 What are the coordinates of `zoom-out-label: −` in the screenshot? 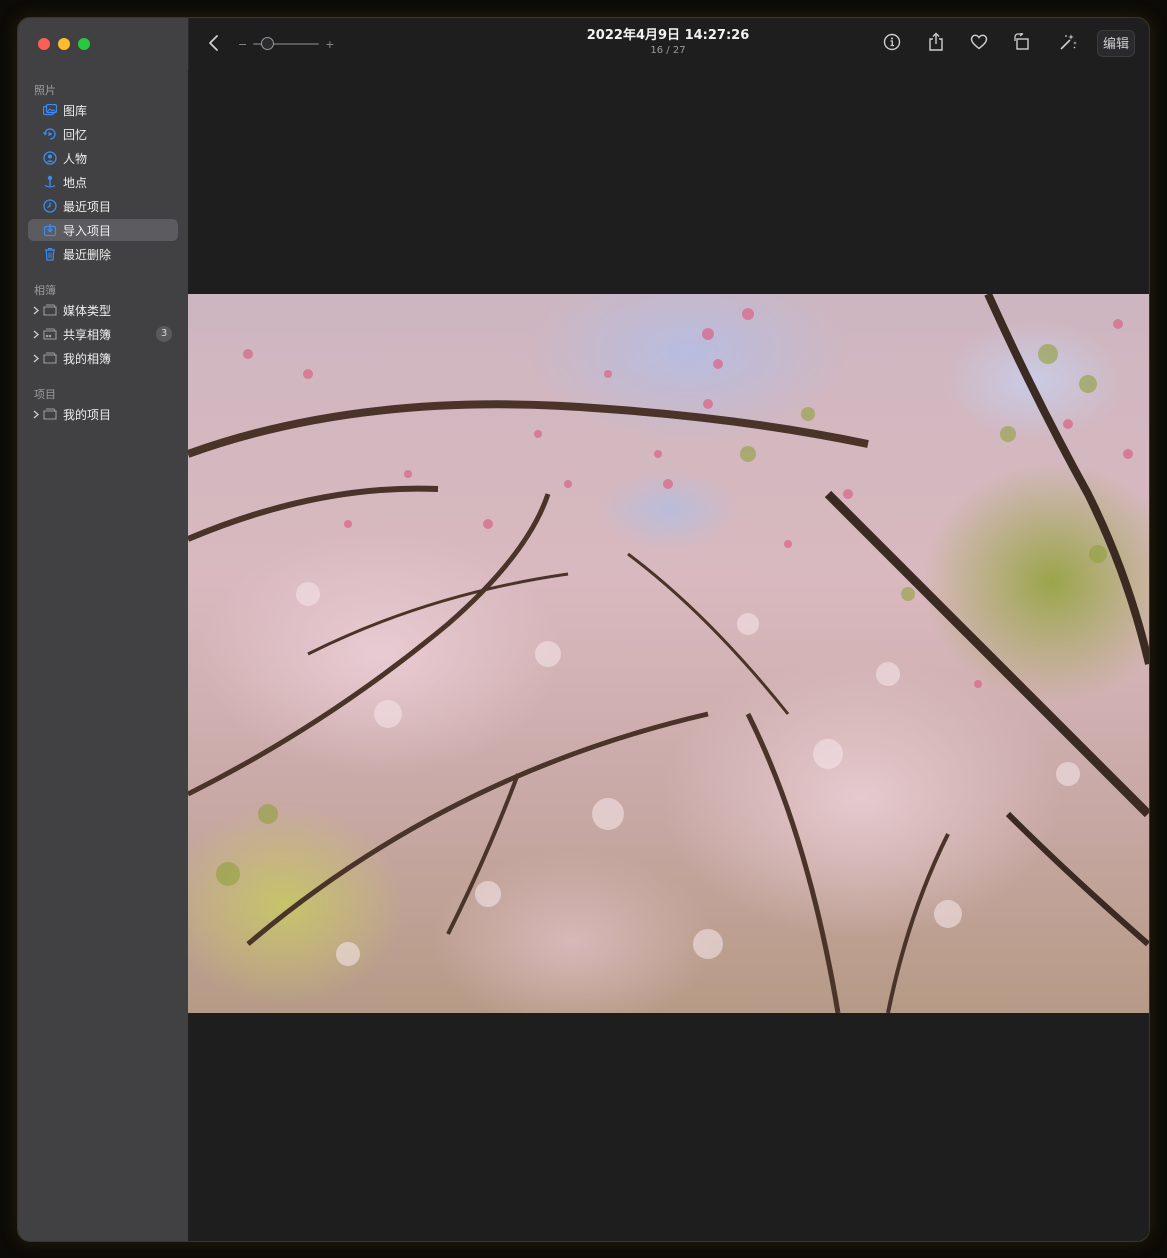 It's located at (242, 44).